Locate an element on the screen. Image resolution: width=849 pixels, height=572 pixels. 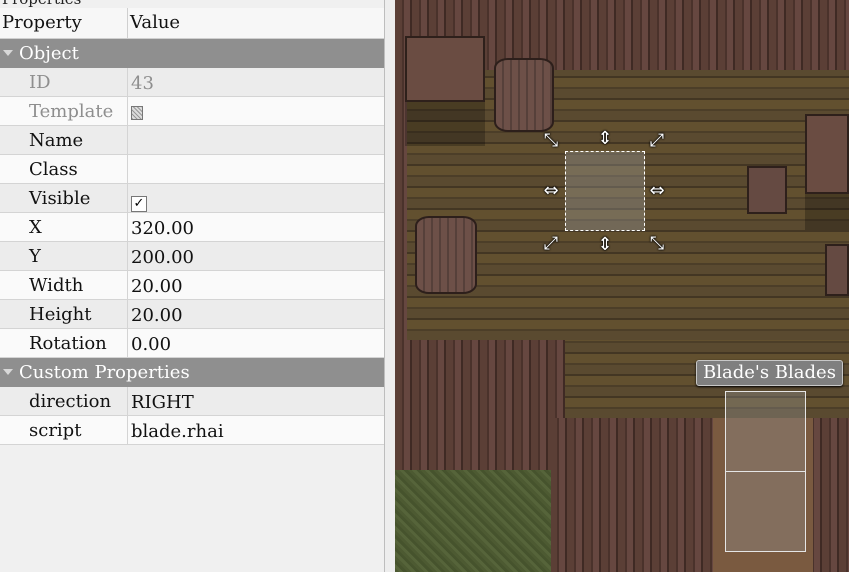
property-row-id: ID 43 is located at coordinates (192, 82).